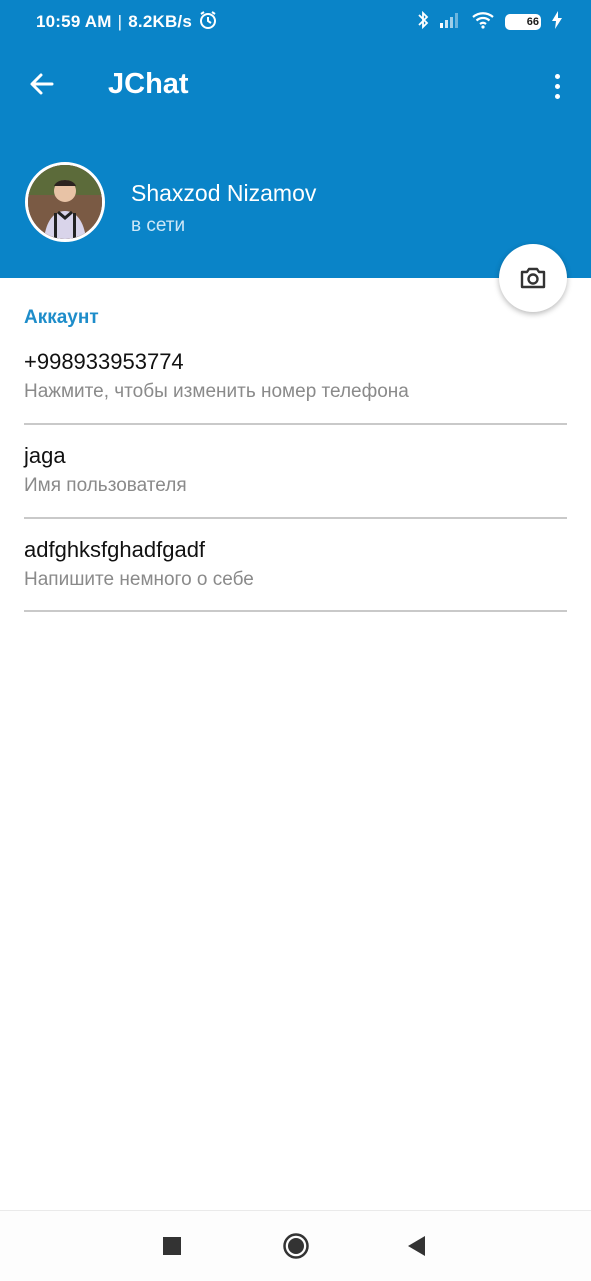  Describe the element at coordinates (158, 225) in the screenshot. I see `user-status: в сети` at that location.